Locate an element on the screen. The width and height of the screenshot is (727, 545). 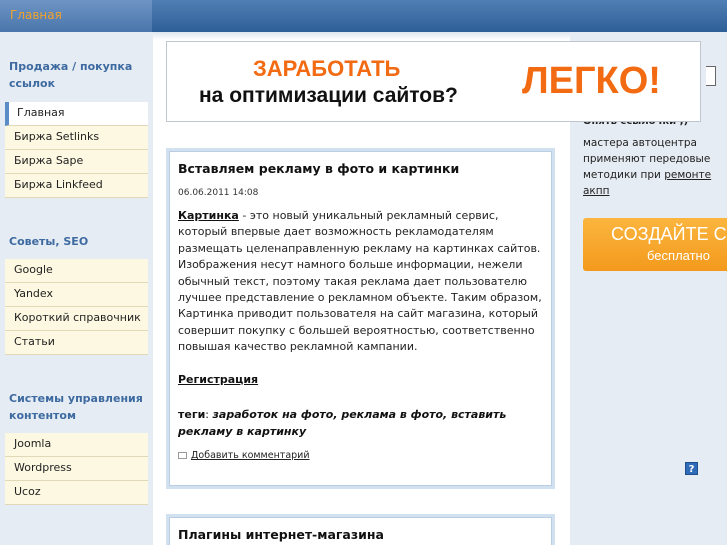
banner-line-1: ЗАРАБОТАТЬ is located at coordinates (327, 68).